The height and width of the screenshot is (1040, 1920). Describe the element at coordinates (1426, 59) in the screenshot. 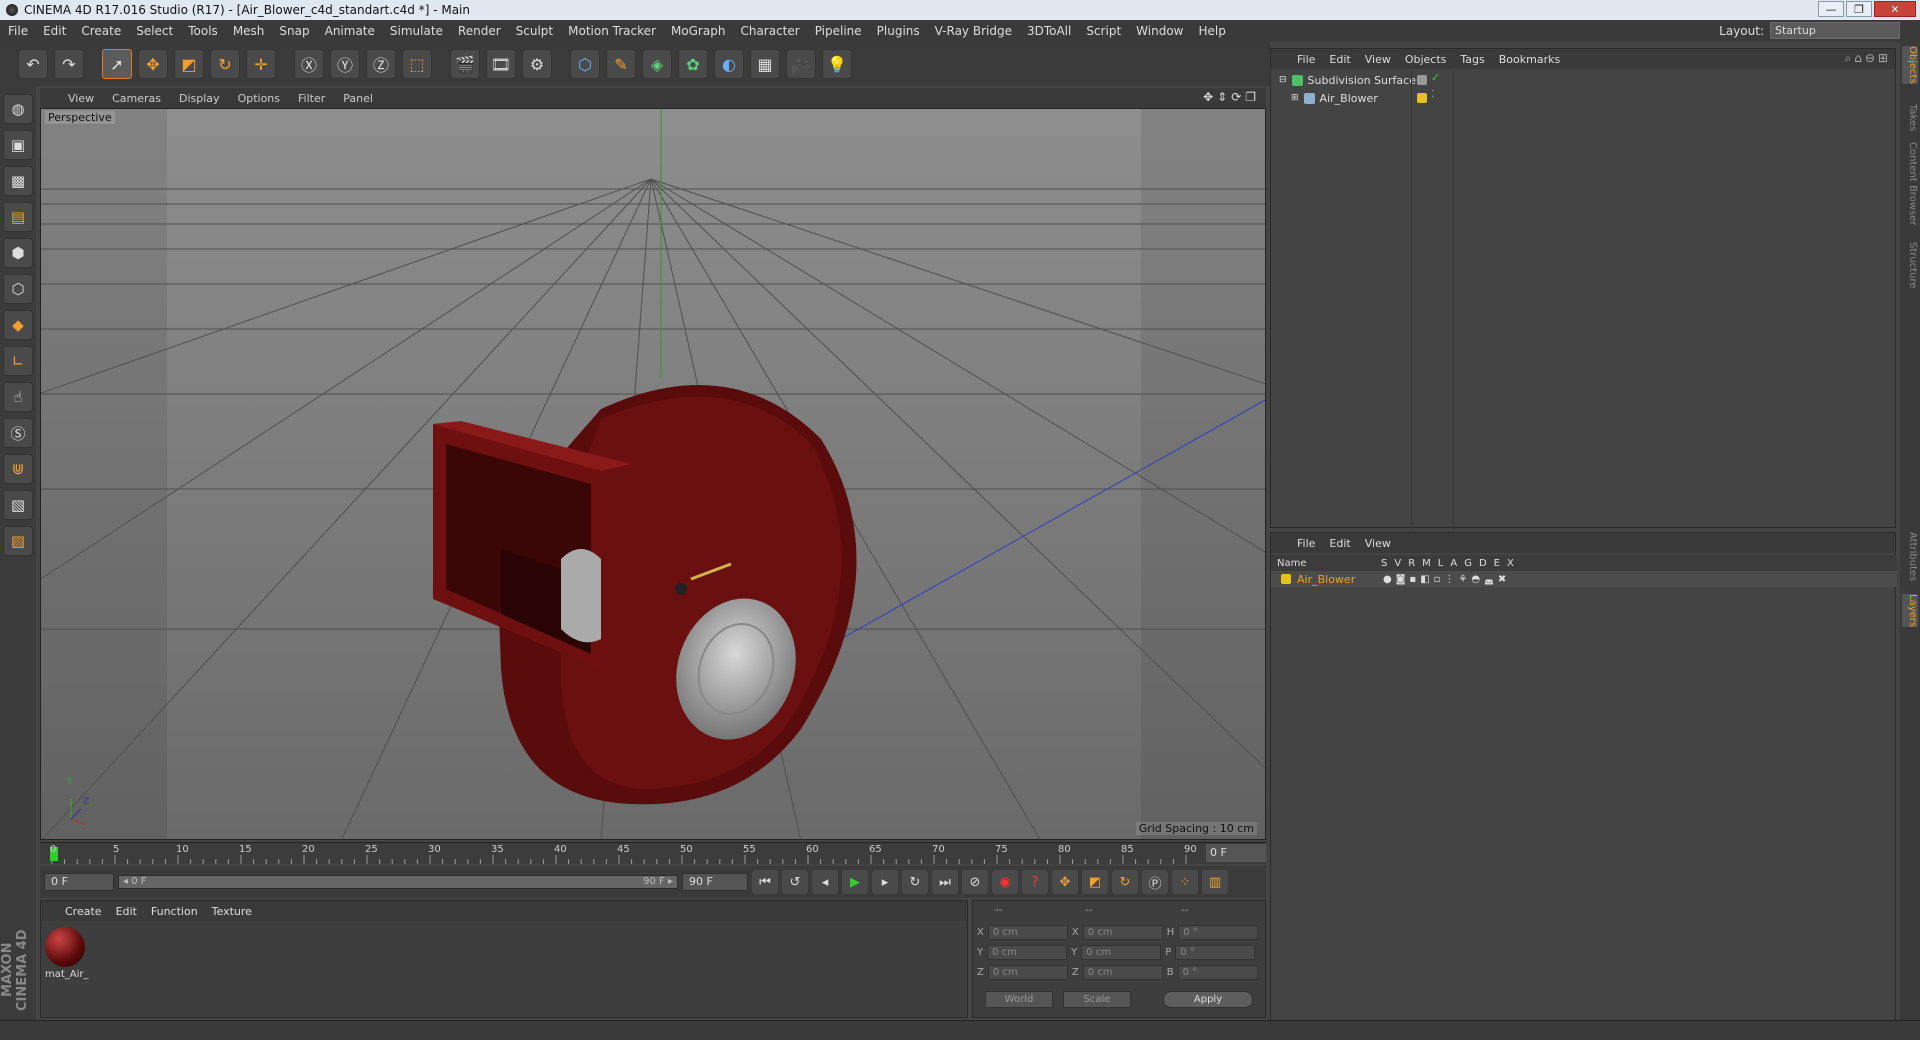

I see `object-menu-objects: Objects` at that location.